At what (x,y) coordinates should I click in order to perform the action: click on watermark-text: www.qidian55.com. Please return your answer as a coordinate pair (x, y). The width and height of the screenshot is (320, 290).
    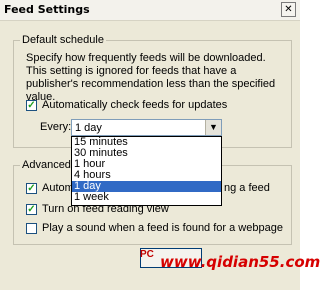
    Looking at the image, I should click on (240, 262).